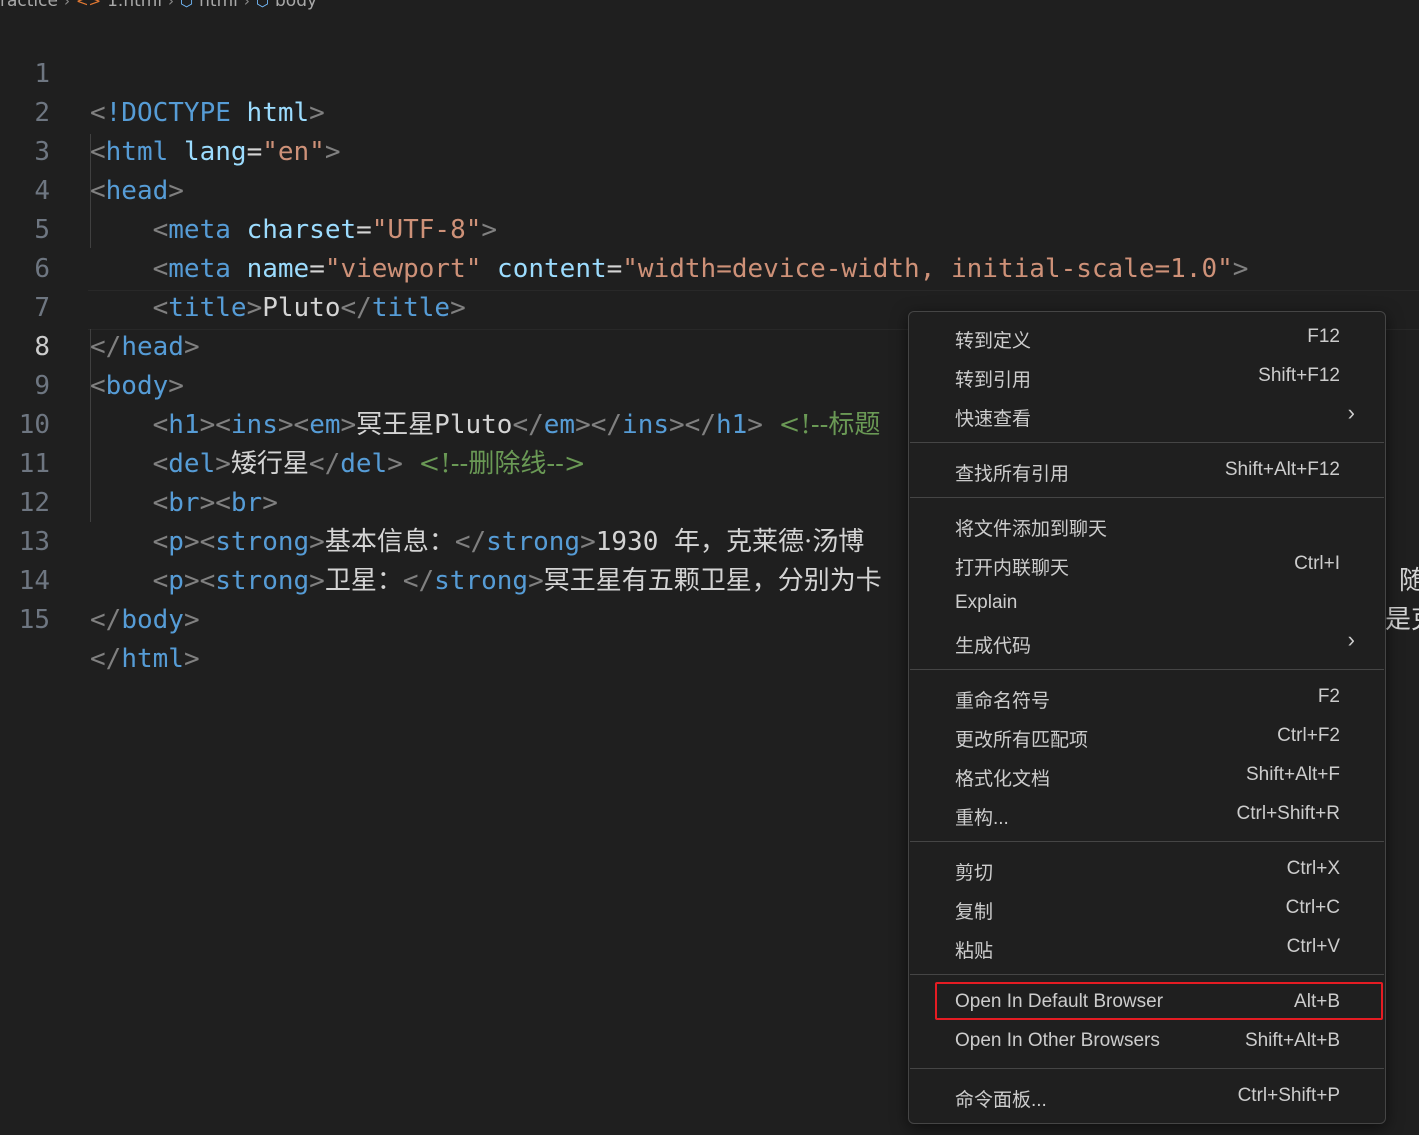  Describe the element at coordinates (1328, 696) in the screenshot. I see `menu-item-shortcut: F2` at that location.